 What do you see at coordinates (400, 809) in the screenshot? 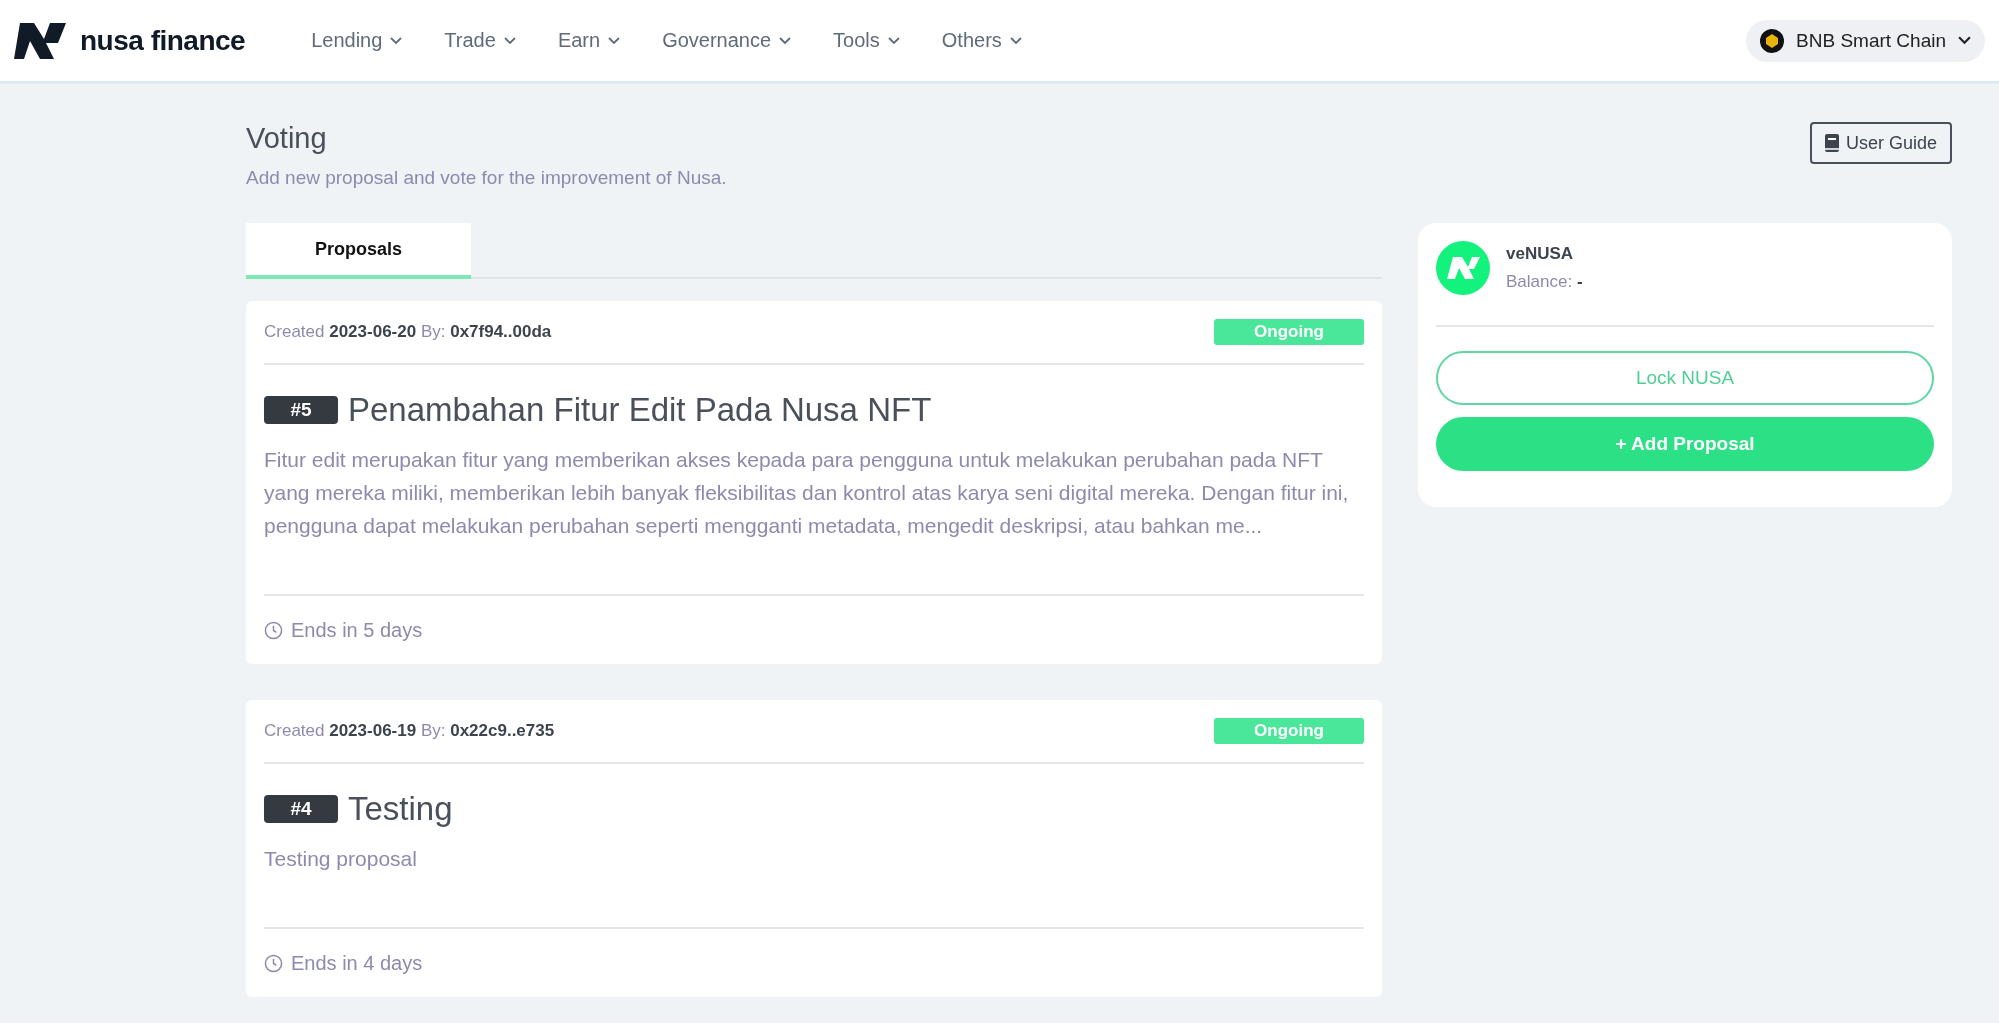
I see `proposal-title: Testing` at bounding box center [400, 809].